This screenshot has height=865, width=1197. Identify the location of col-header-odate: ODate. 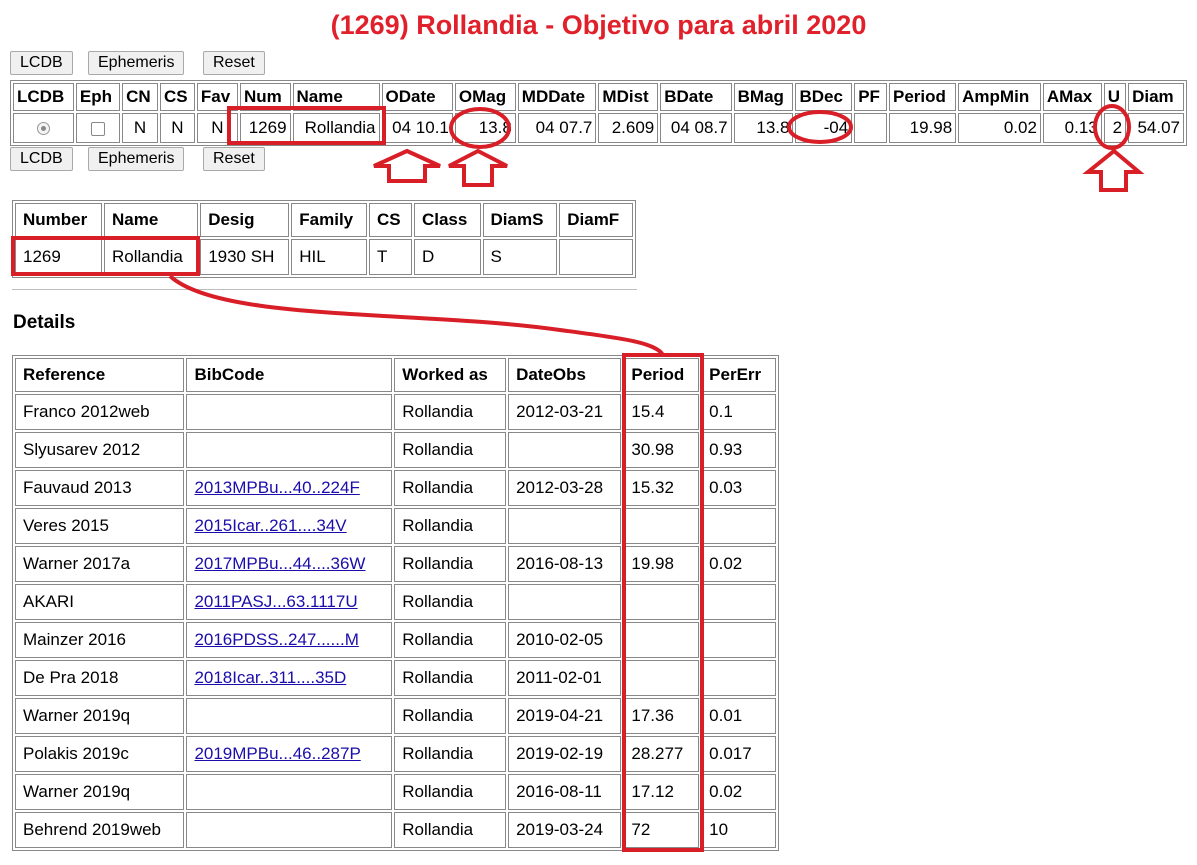
(417, 97).